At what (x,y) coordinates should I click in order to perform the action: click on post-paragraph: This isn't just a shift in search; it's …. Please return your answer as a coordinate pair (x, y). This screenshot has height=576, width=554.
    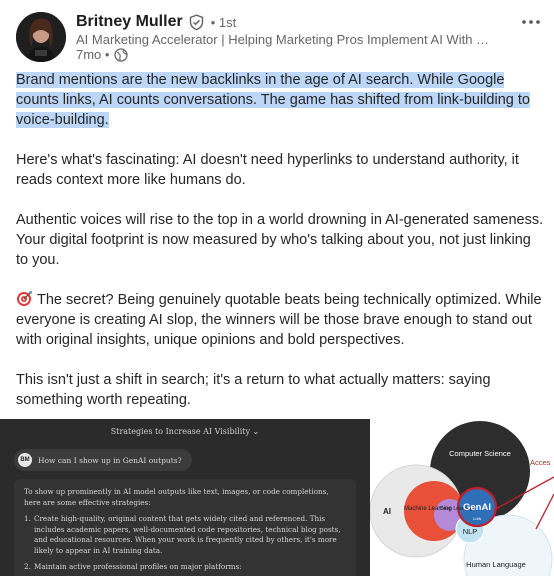
    Looking at the image, I should click on (253, 390).